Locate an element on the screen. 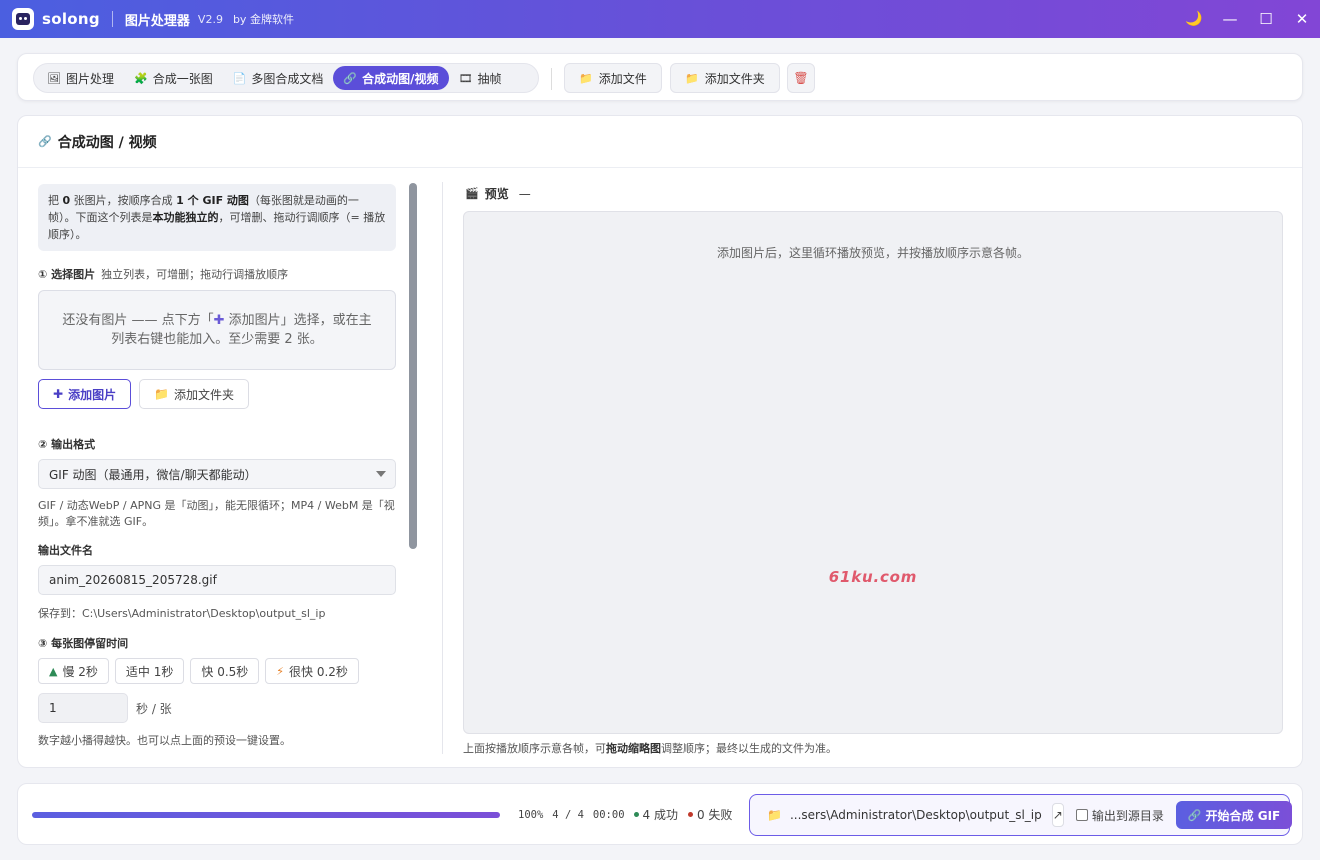 Image resolution: width=1320 pixels, height=860 pixels. window-controls: 🌙 — ☐ ✕ is located at coordinates (1248, 19).